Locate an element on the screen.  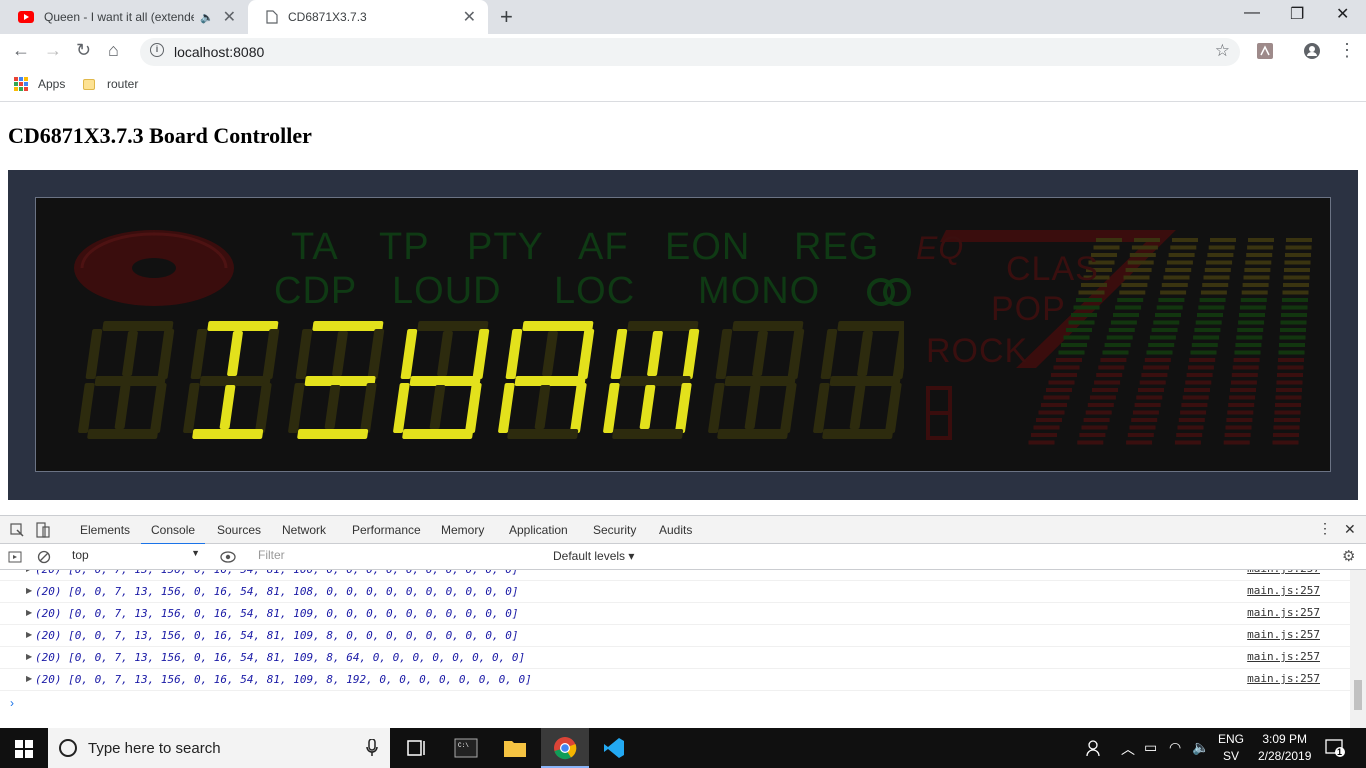
console-prompt: › is located at coordinates (12, 703).